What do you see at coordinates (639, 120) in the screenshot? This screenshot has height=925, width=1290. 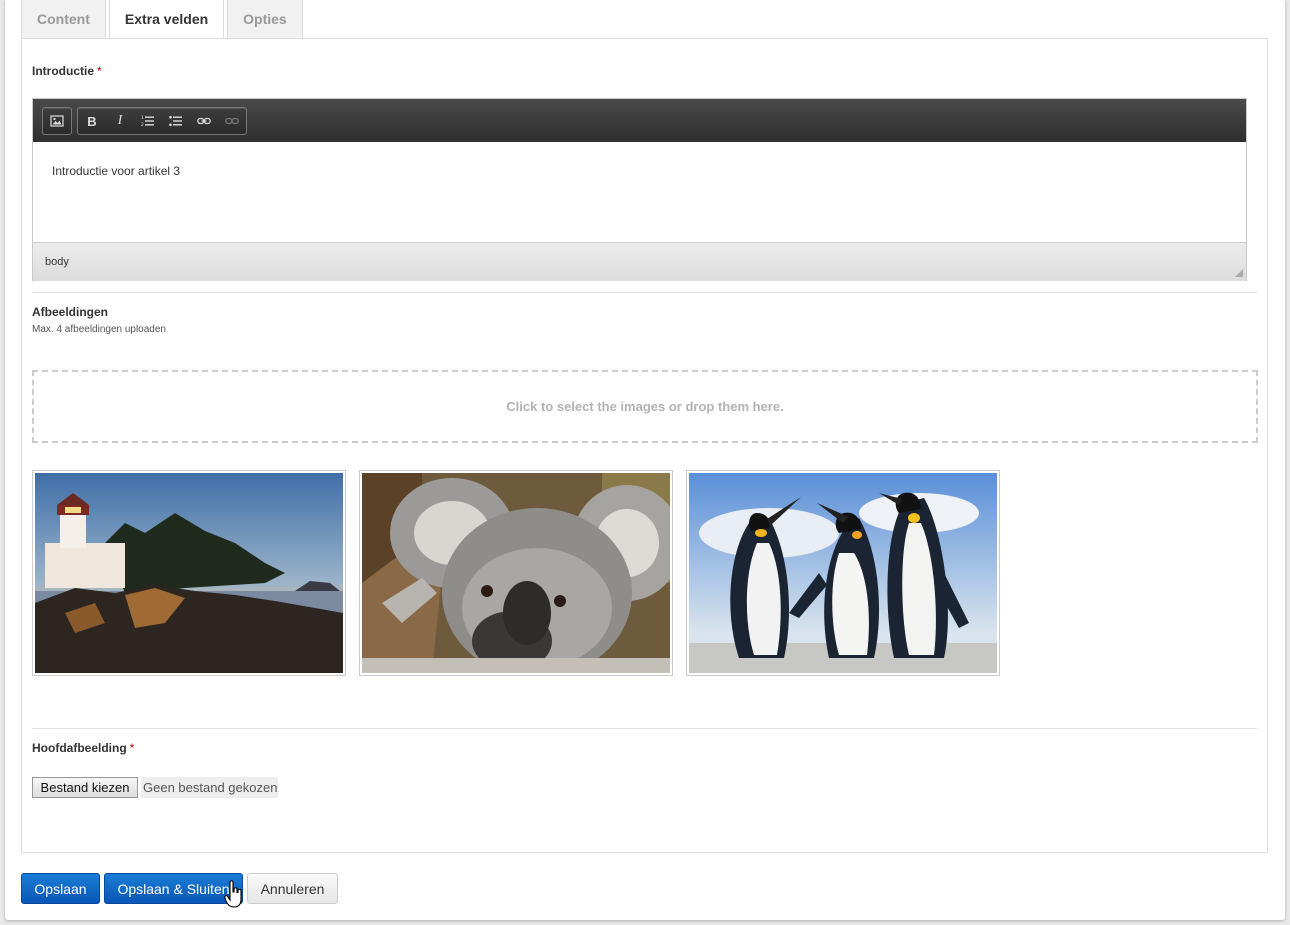 I see `editor-toolbar: B I 12` at bounding box center [639, 120].